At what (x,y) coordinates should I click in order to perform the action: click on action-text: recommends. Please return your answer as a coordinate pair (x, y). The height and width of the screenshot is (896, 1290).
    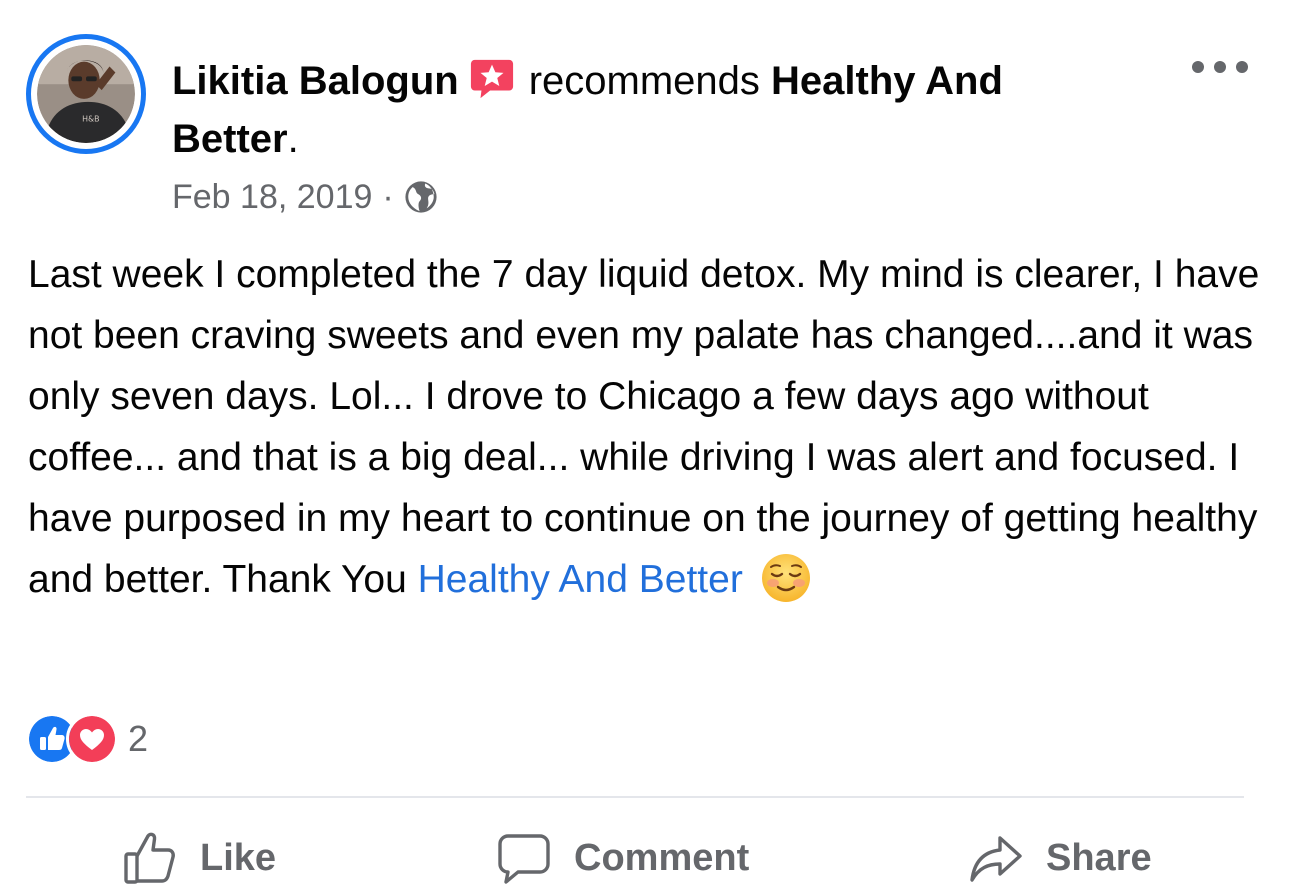
    Looking at the image, I should click on (644, 81).